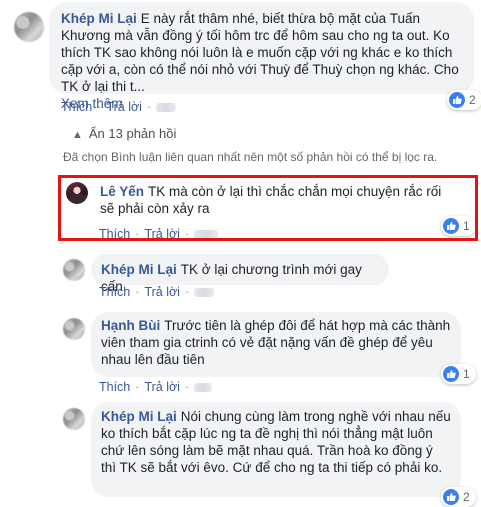 The image size is (481, 507). I want to click on hide-replies-button: ▲ Ẩn 13 phản hồi, so click(124, 133).